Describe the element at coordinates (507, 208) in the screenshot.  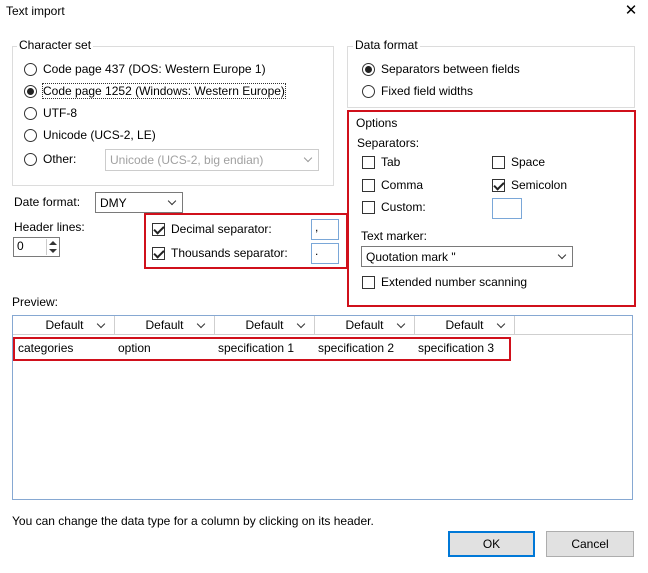
I see `custom-separator-input` at that location.